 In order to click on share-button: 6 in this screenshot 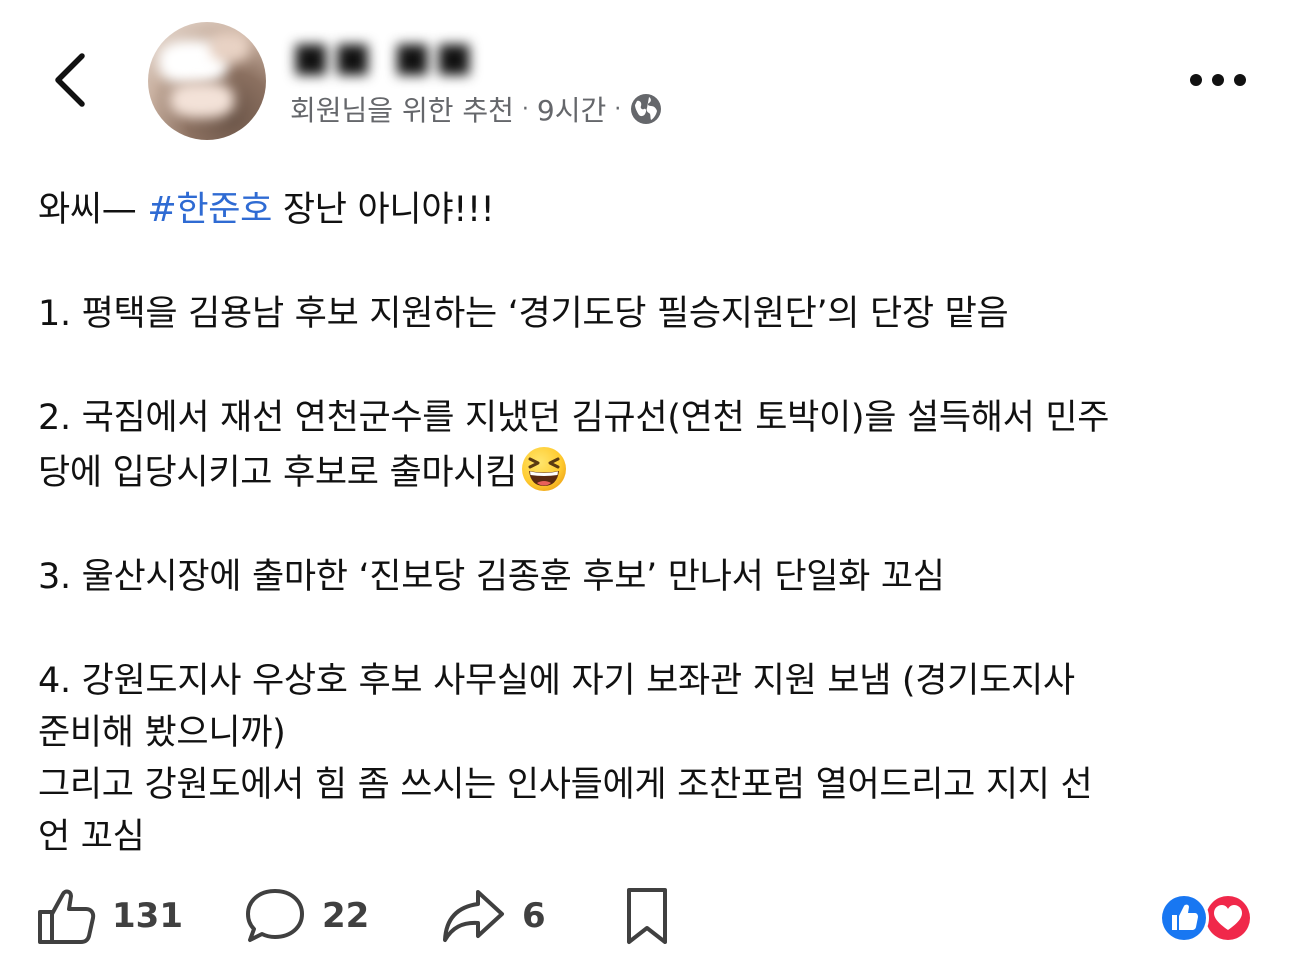, I will do `click(493, 916)`.